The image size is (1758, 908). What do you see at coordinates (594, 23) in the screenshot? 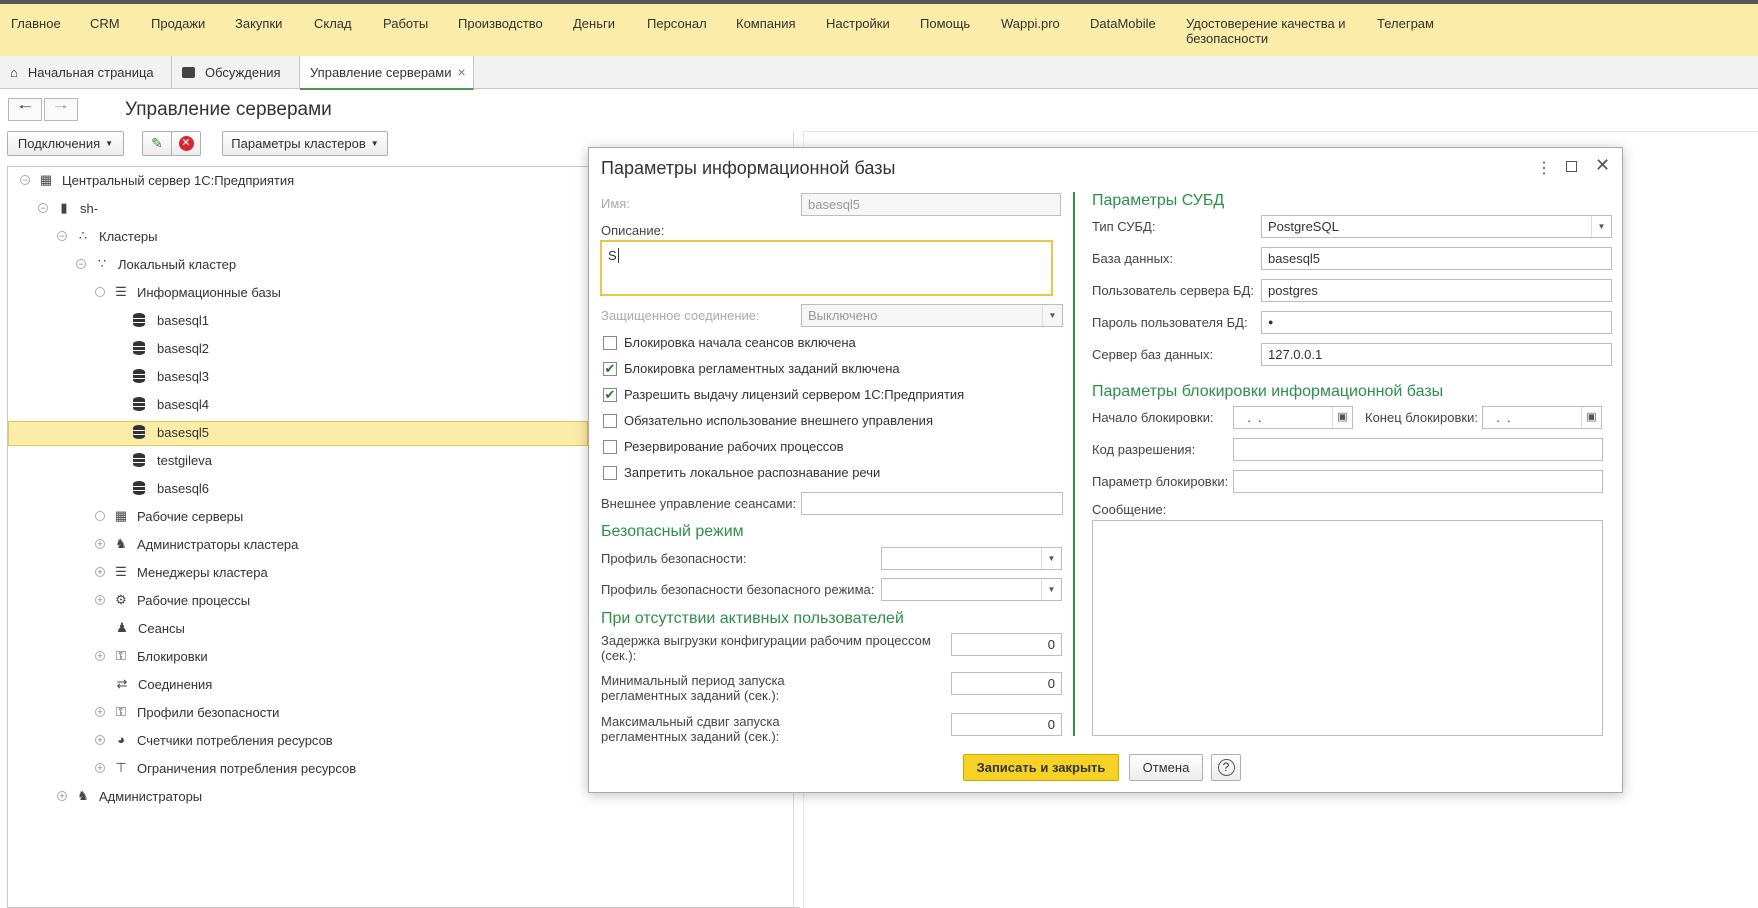
I see `menu-item-money: Деньги` at bounding box center [594, 23].